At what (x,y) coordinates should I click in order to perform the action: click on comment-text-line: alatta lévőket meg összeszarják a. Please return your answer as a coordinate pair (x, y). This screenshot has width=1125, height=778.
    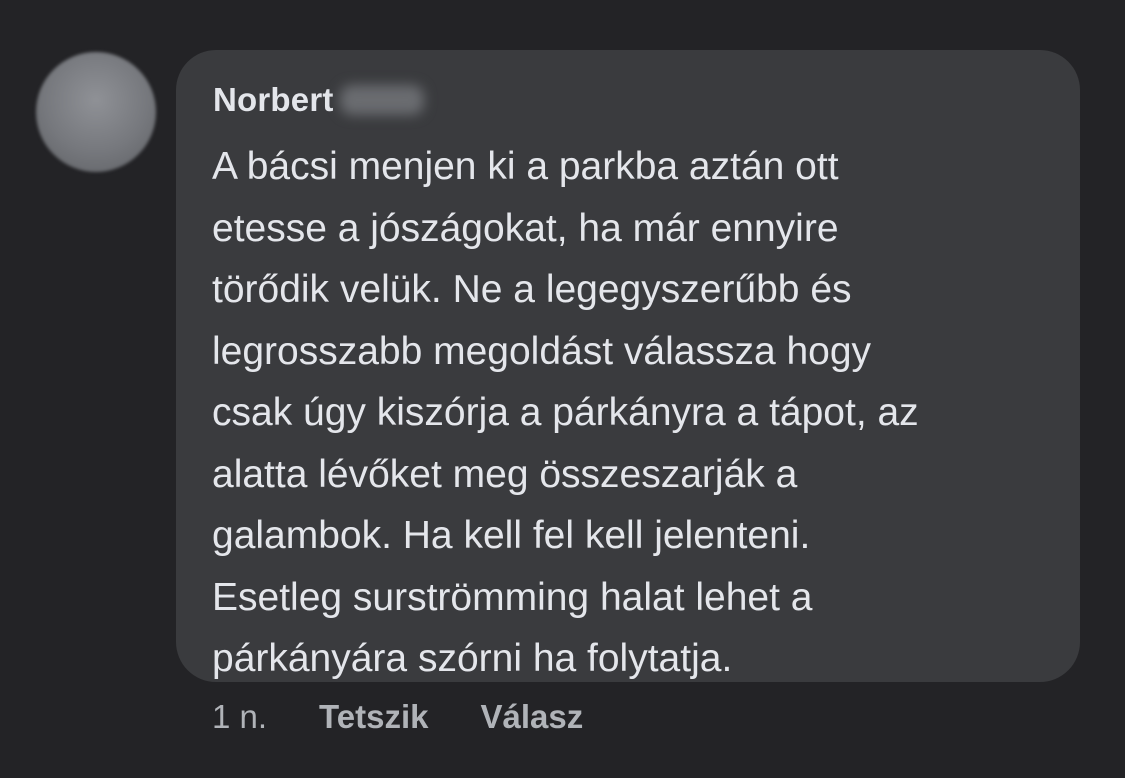
    Looking at the image, I should click on (505, 474).